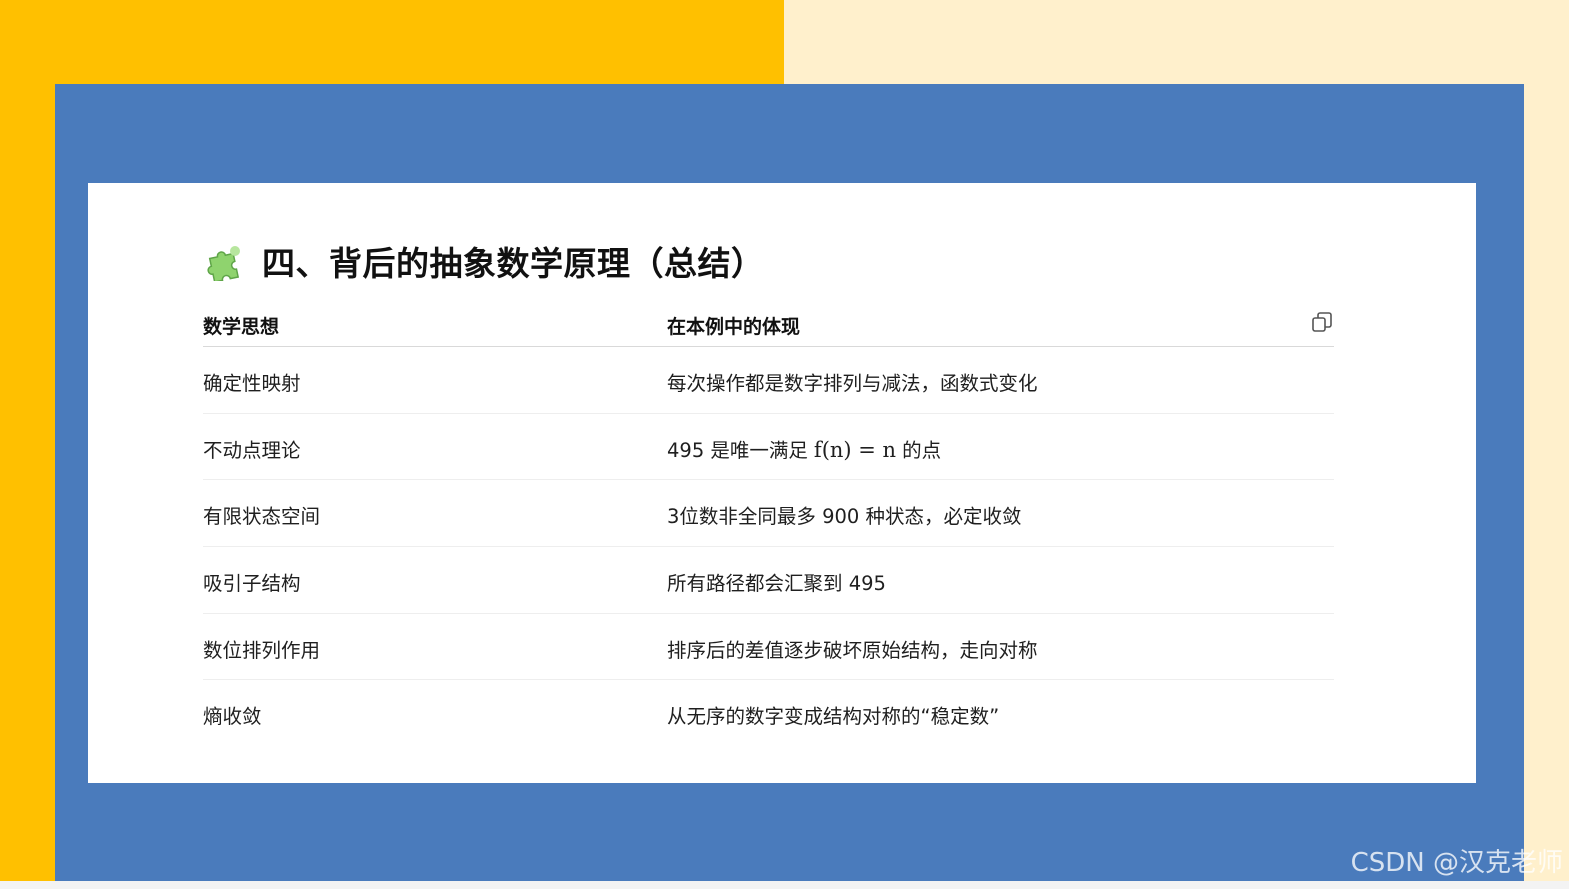 The image size is (1569, 889). I want to click on bottom-strip, so click(784, 885).